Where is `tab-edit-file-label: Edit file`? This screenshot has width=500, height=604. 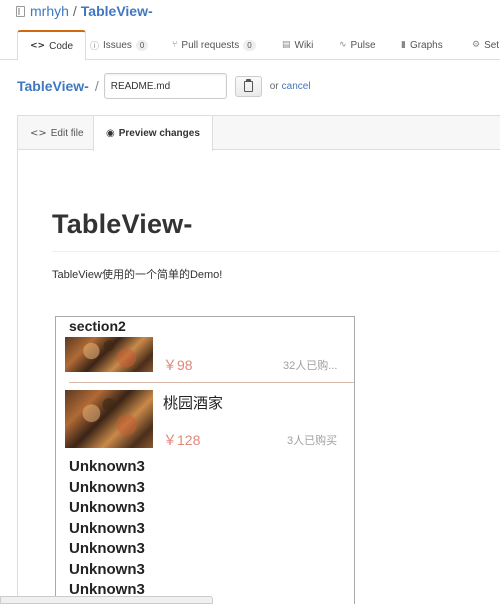 tab-edit-file-label: Edit file is located at coordinates (67, 133).